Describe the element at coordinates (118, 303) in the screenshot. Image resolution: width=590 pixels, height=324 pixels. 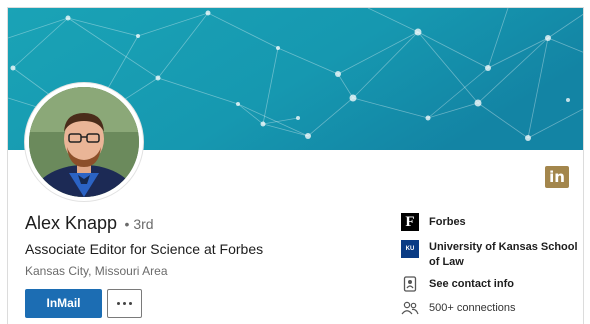
I see `ellipsis-icon` at that location.